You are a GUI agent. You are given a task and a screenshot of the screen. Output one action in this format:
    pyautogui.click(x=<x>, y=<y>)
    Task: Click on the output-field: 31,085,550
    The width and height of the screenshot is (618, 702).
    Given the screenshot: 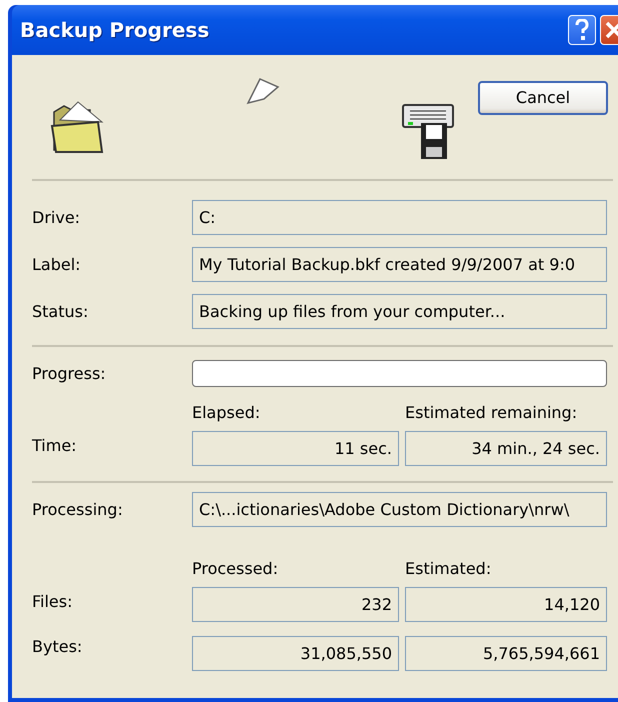 What is the action you would take?
    pyautogui.click(x=295, y=653)
    